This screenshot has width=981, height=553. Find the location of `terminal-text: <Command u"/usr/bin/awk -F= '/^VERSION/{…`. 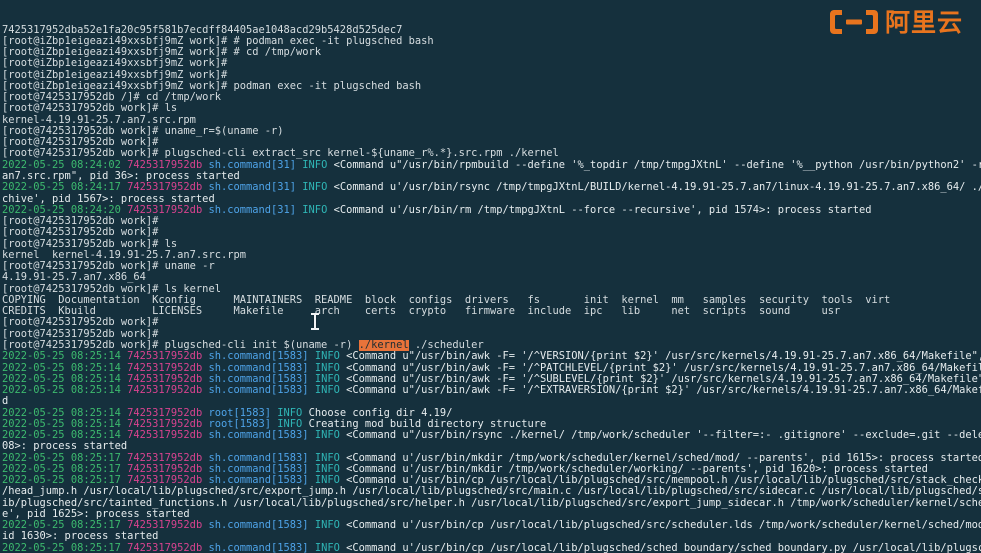

terminal-text: <Command u"/usr/bin/awk -F= '/^VERSION/{… is located at coordinates (663, 357).